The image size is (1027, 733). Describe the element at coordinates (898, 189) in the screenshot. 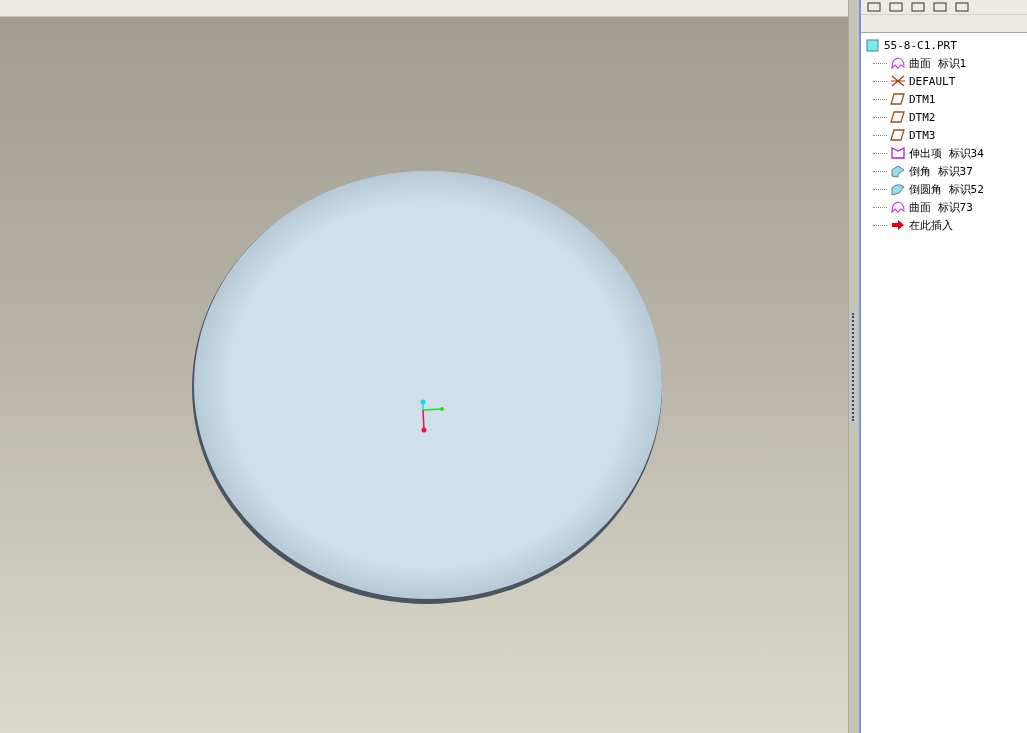

I see `round-icon` at that location.